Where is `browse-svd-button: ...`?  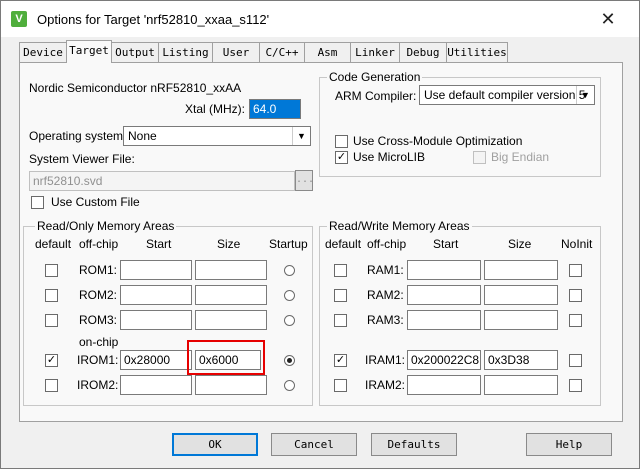 browse-svd-button: ... is located at coordinates (304, 180).